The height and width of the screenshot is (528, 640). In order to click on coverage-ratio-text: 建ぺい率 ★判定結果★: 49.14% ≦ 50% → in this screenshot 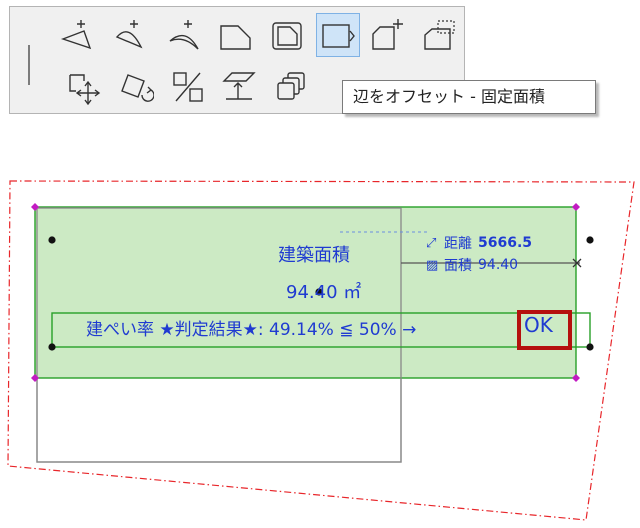, I will do `click(251, 330)`.